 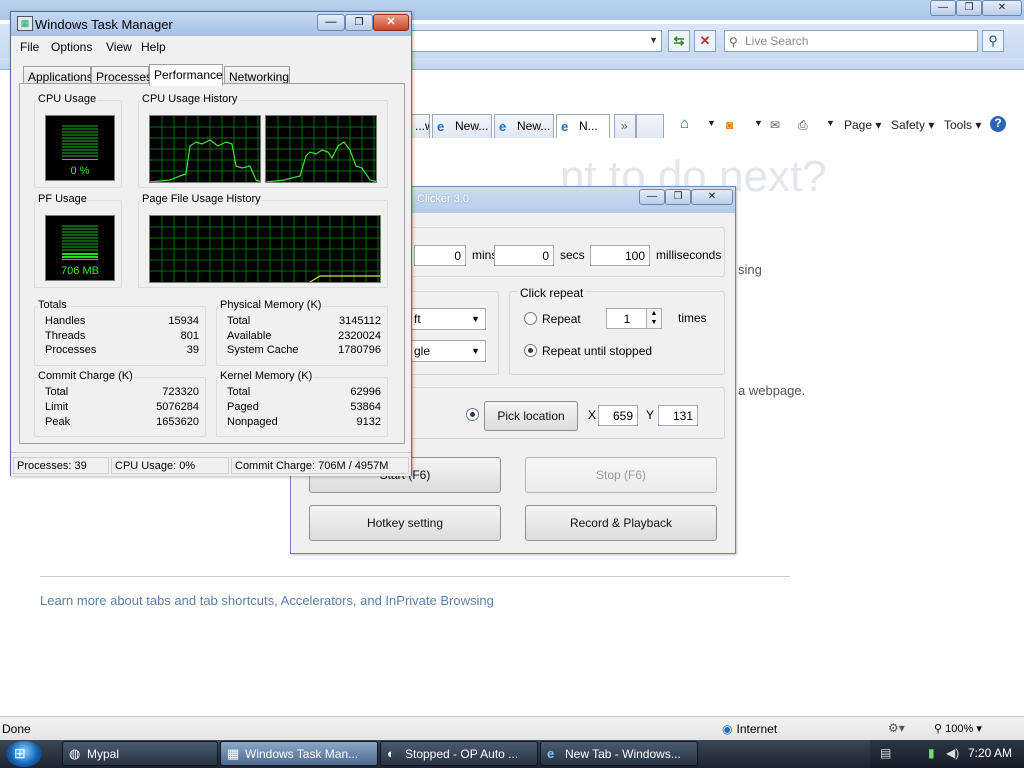 I want to click on rss-feed-icon: ◙, so click(x=729, y=125).